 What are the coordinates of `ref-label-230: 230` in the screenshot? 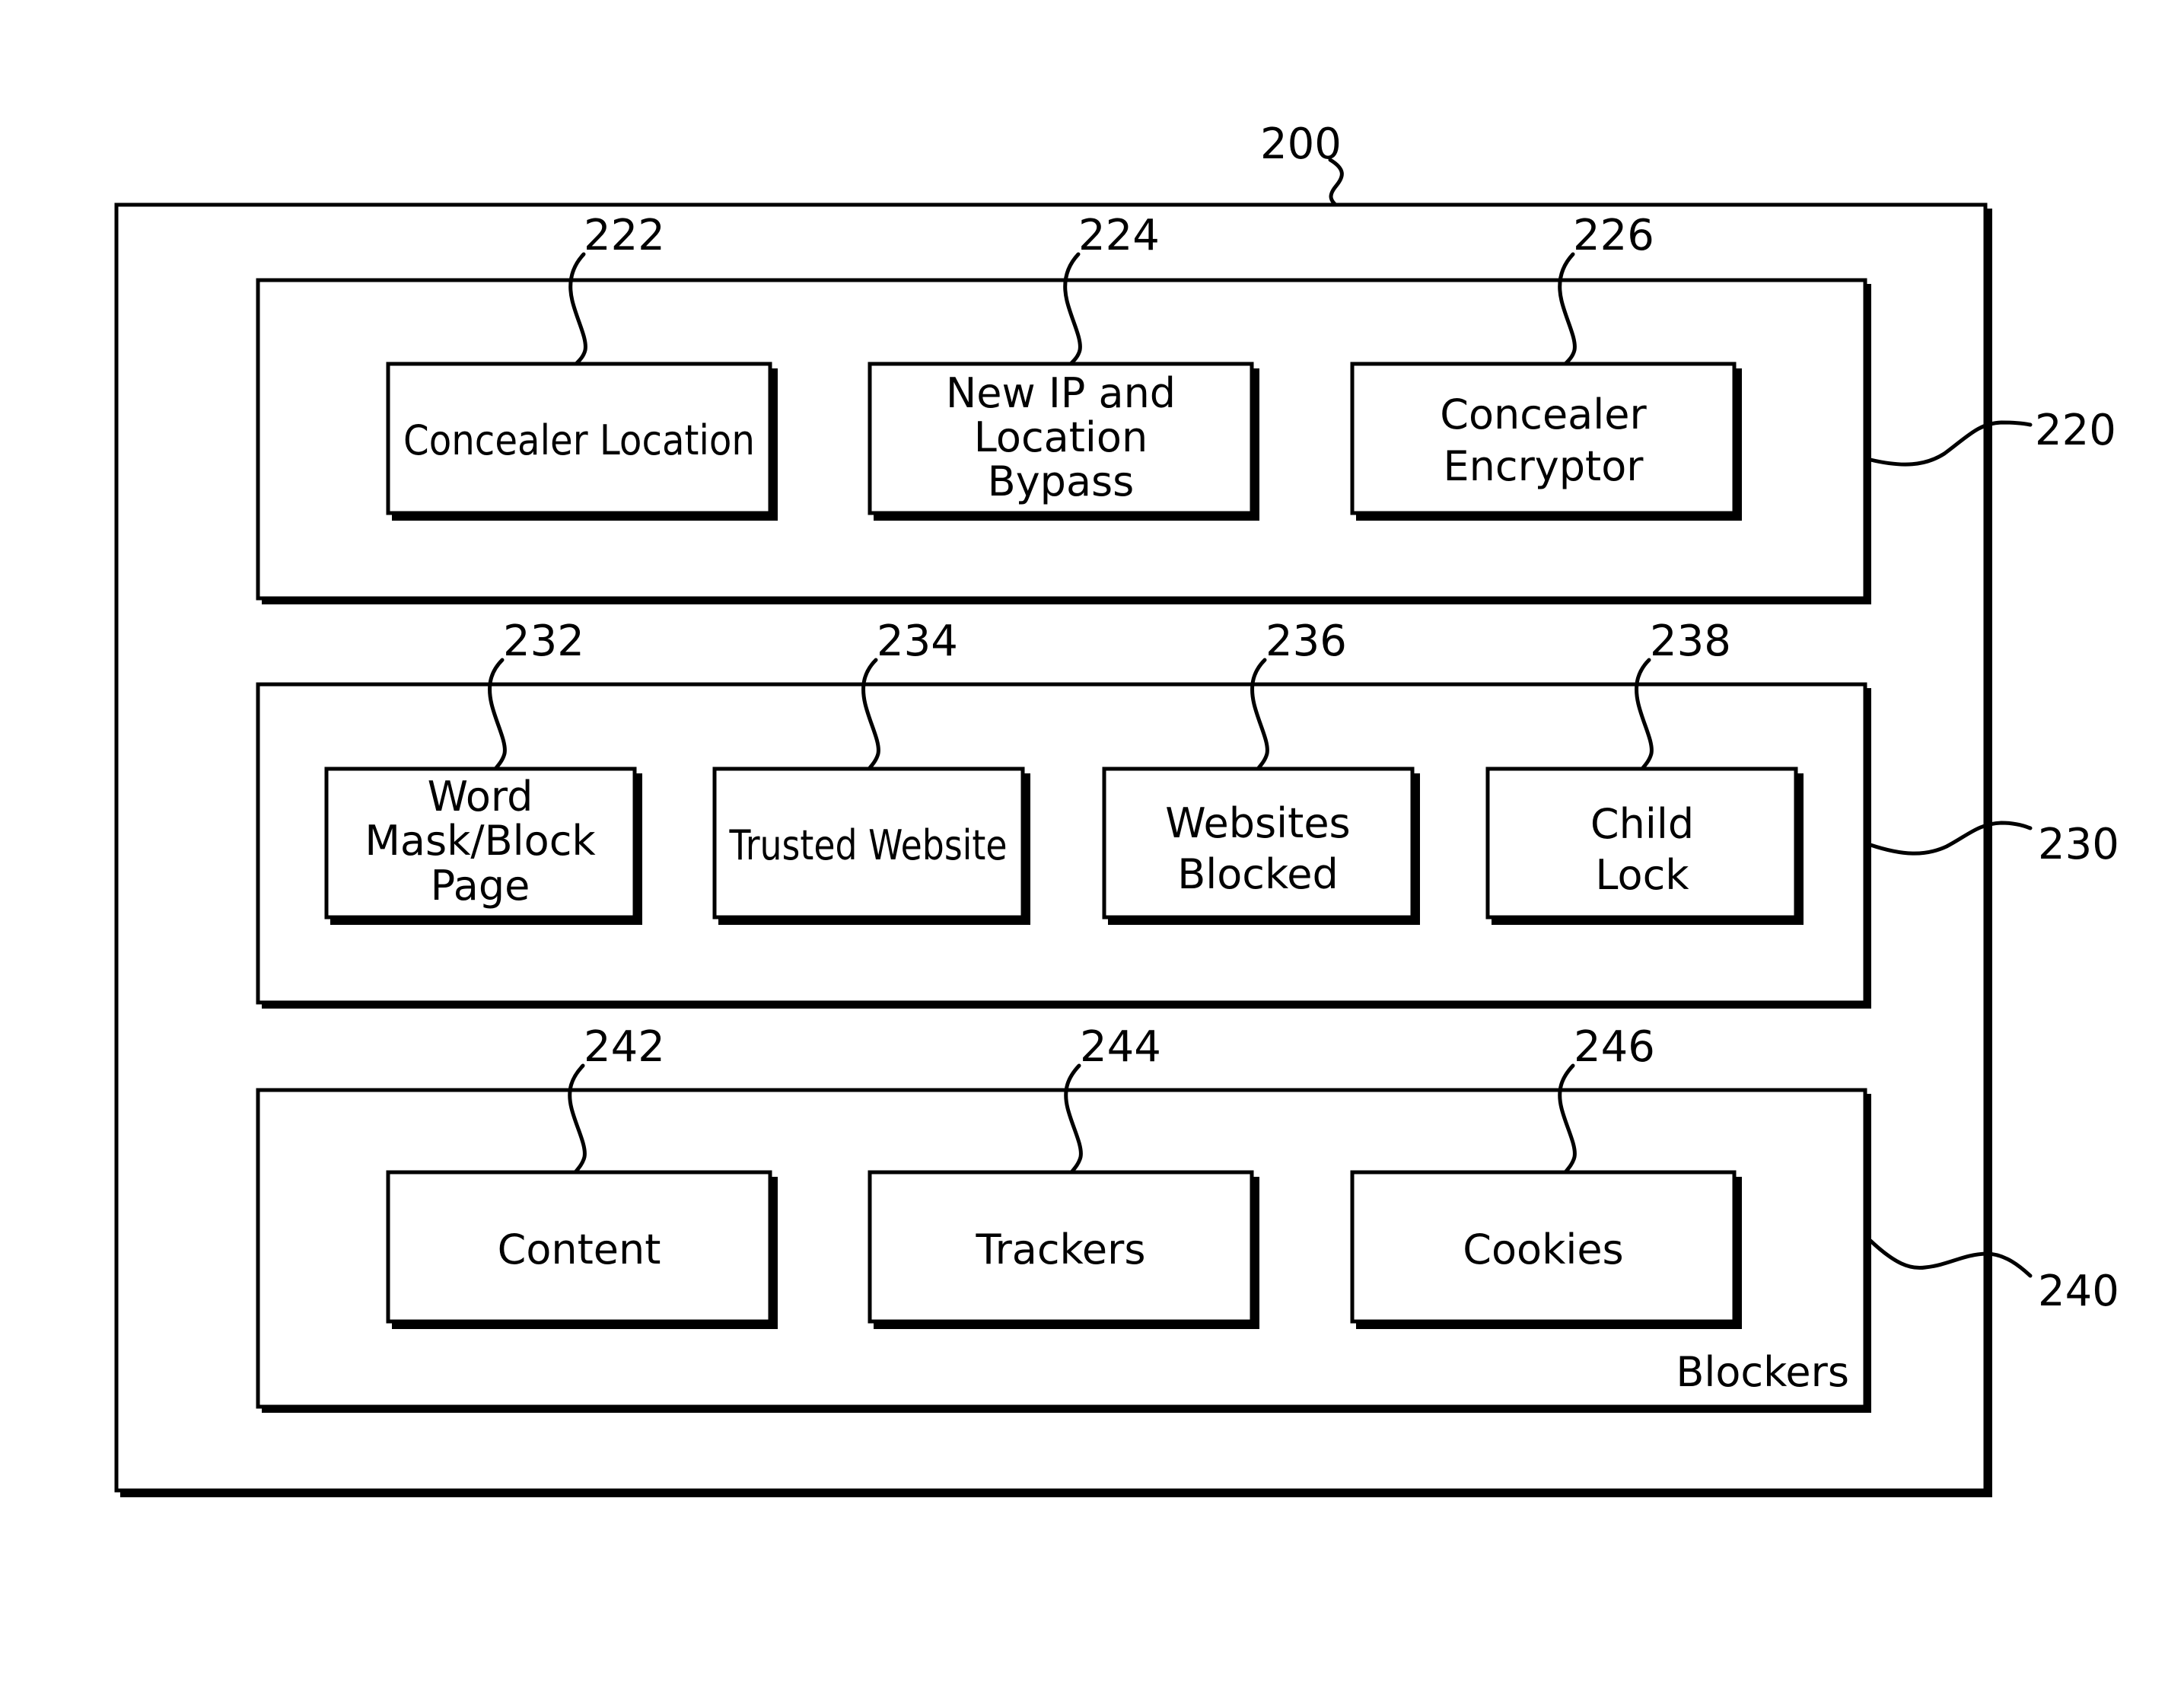 It's located at (2078, 844).